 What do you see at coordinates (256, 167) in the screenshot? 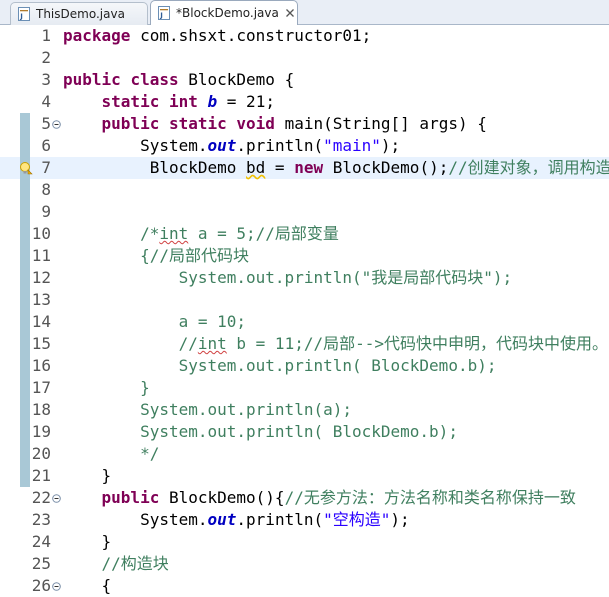
I see `code-token: bd` at bounding box center [256, 167].